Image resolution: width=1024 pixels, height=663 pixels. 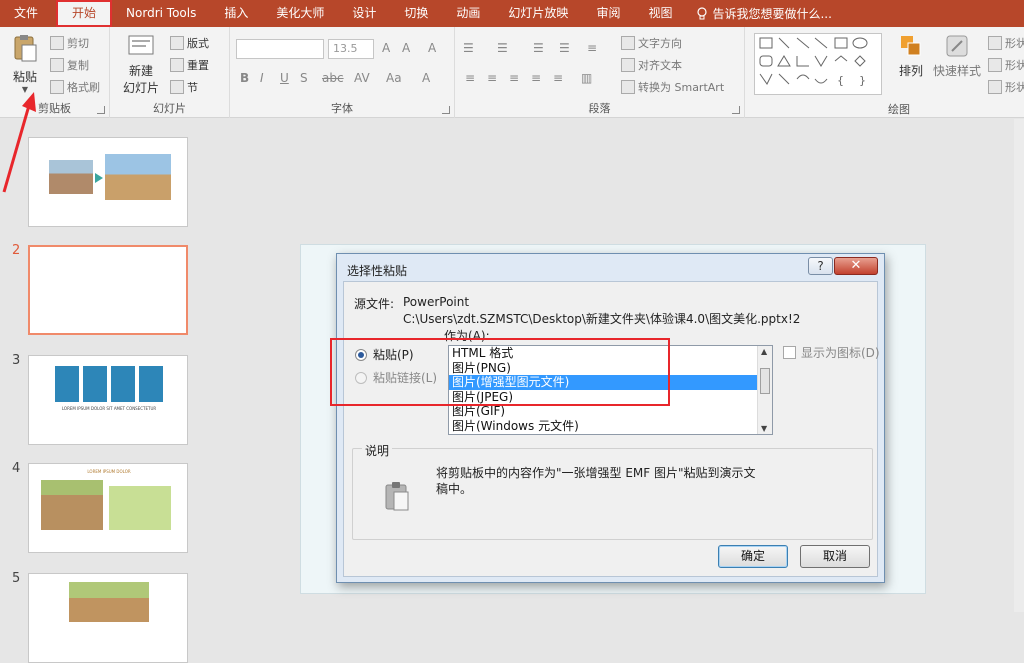 I want to click on smartart-button: 转换为 SmartArt, so click(x=672, y=87).